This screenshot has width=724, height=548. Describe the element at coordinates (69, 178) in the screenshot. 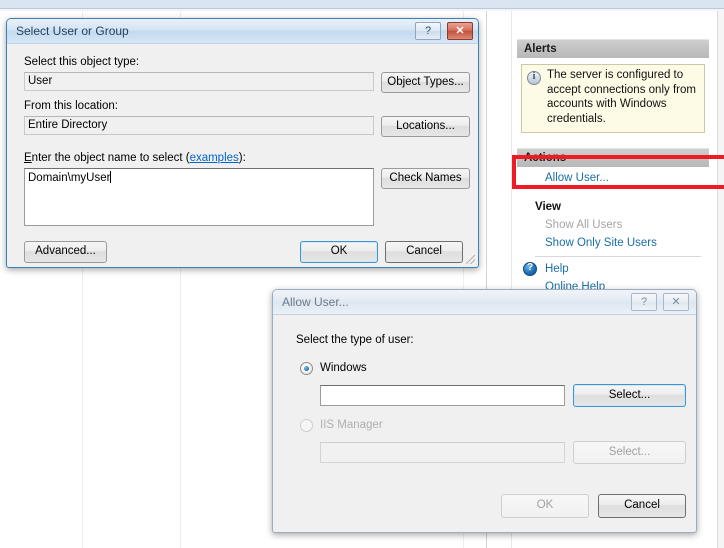

I see `object-name-input-value: Domain\myUser` at that location.